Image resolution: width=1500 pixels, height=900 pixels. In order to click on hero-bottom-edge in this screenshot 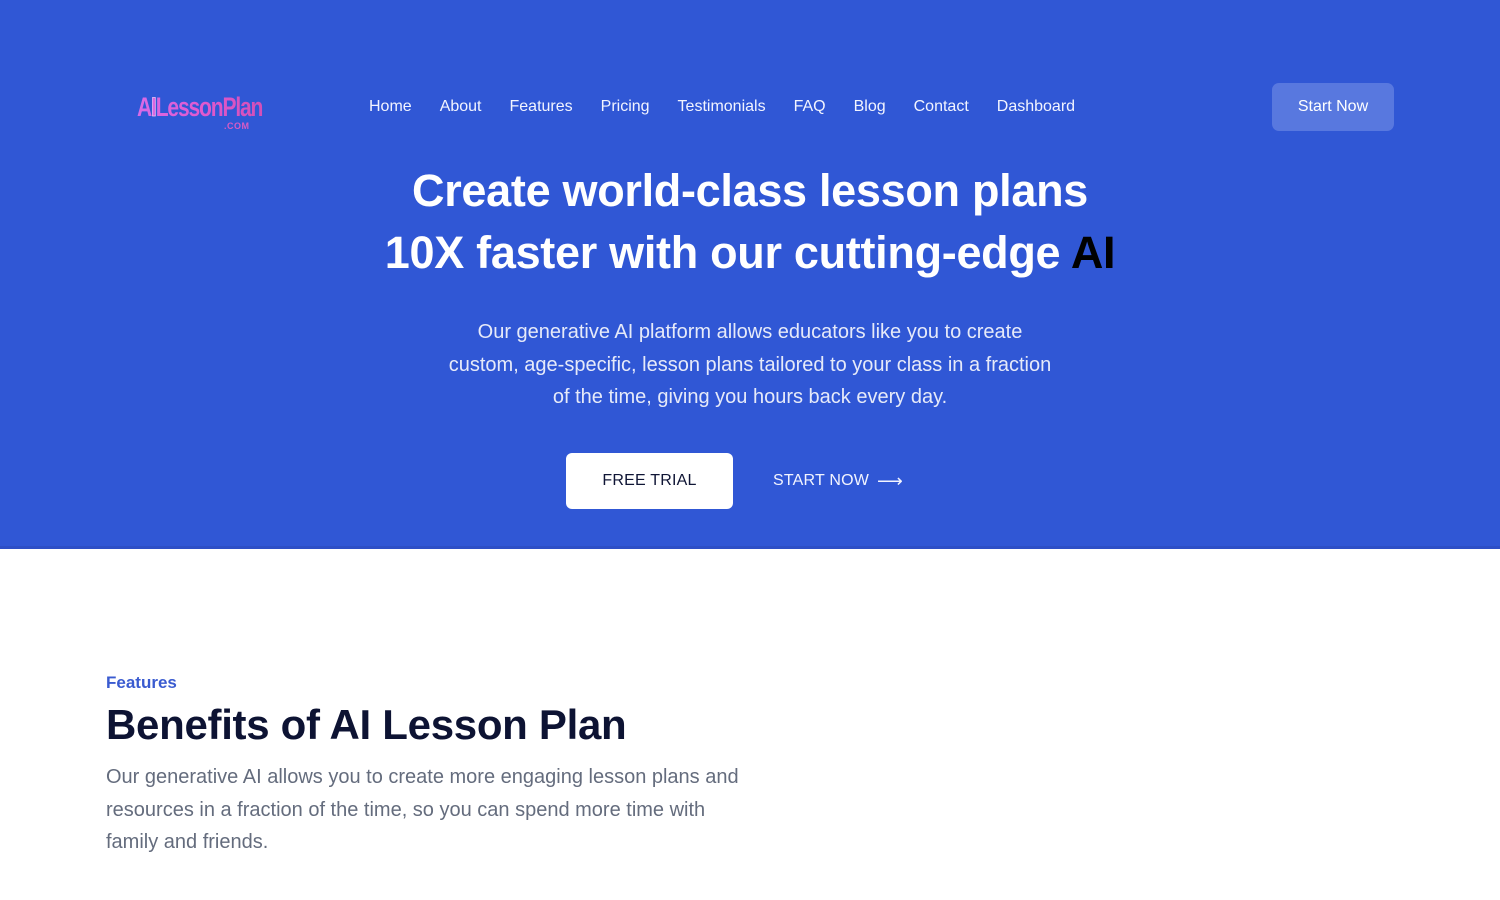, I will do `click(750, 547)`.